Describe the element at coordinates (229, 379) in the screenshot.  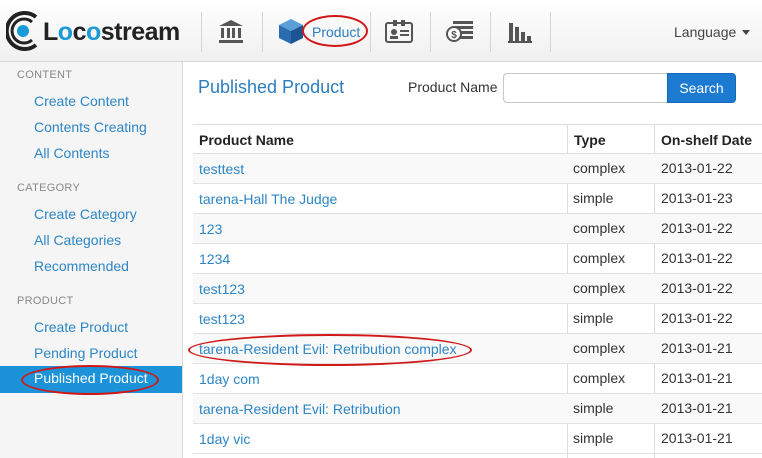
I see `cell-product-name: 1day com` at that location.